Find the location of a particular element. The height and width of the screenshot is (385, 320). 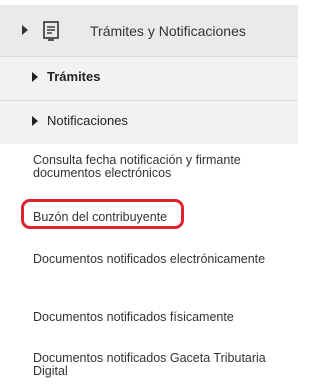

section-header-tramites-notificaciones: Trámites y Notificaciones is located at coordinates (149, 30).